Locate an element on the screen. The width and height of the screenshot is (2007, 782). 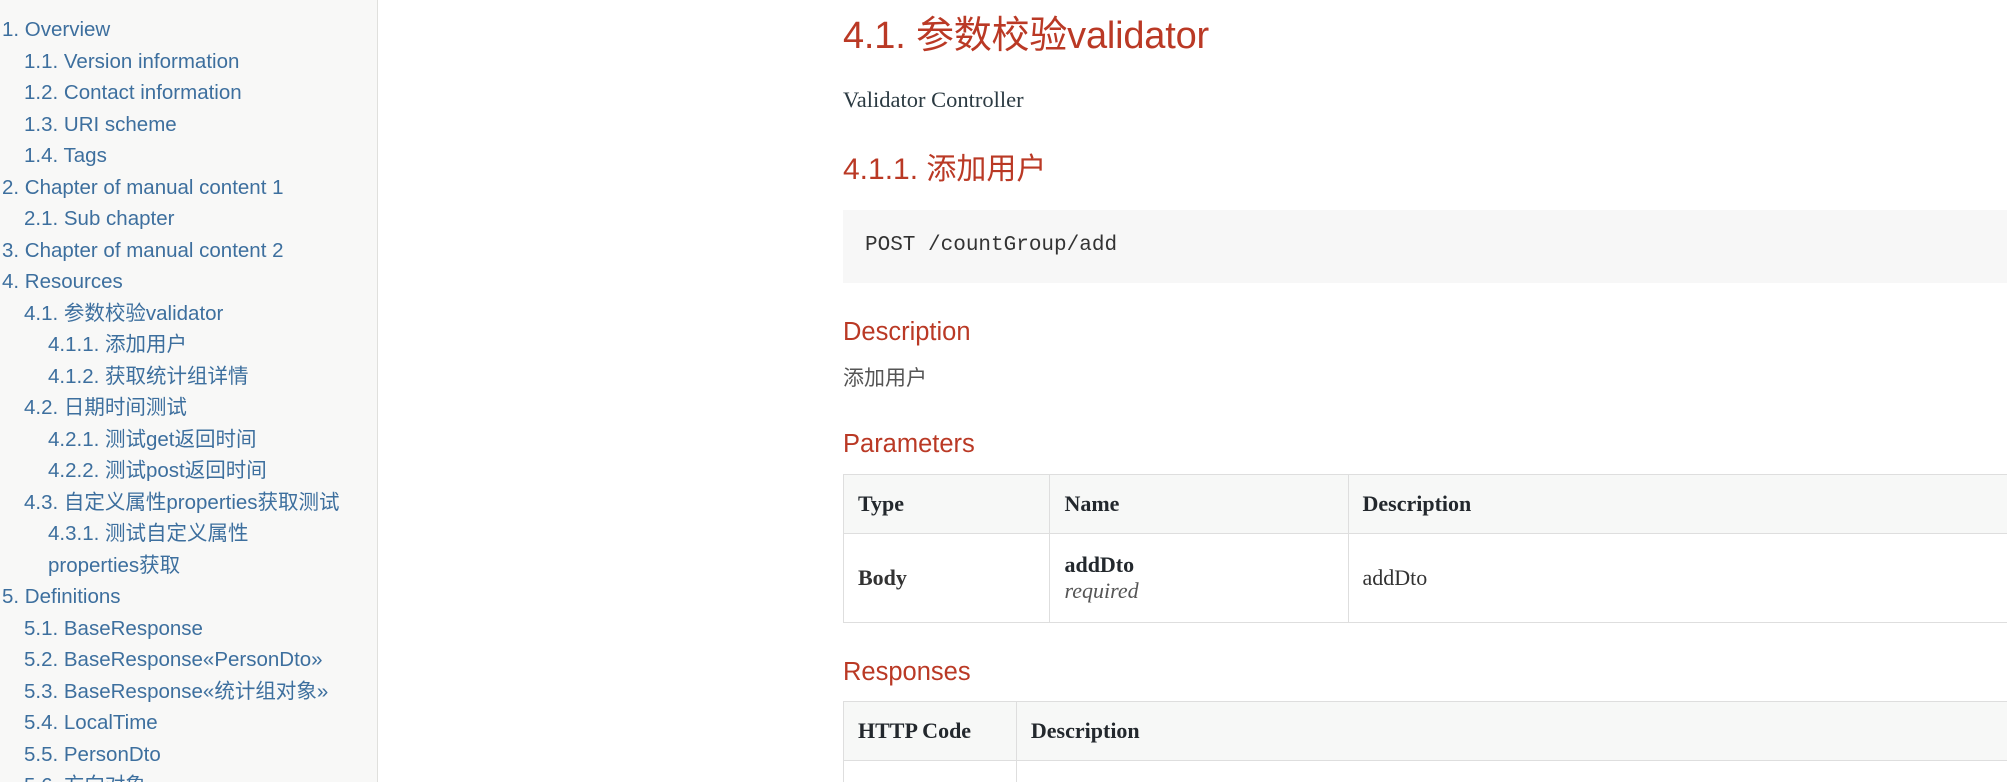
column-header-name: Name is located at coordinates (1198, 503).